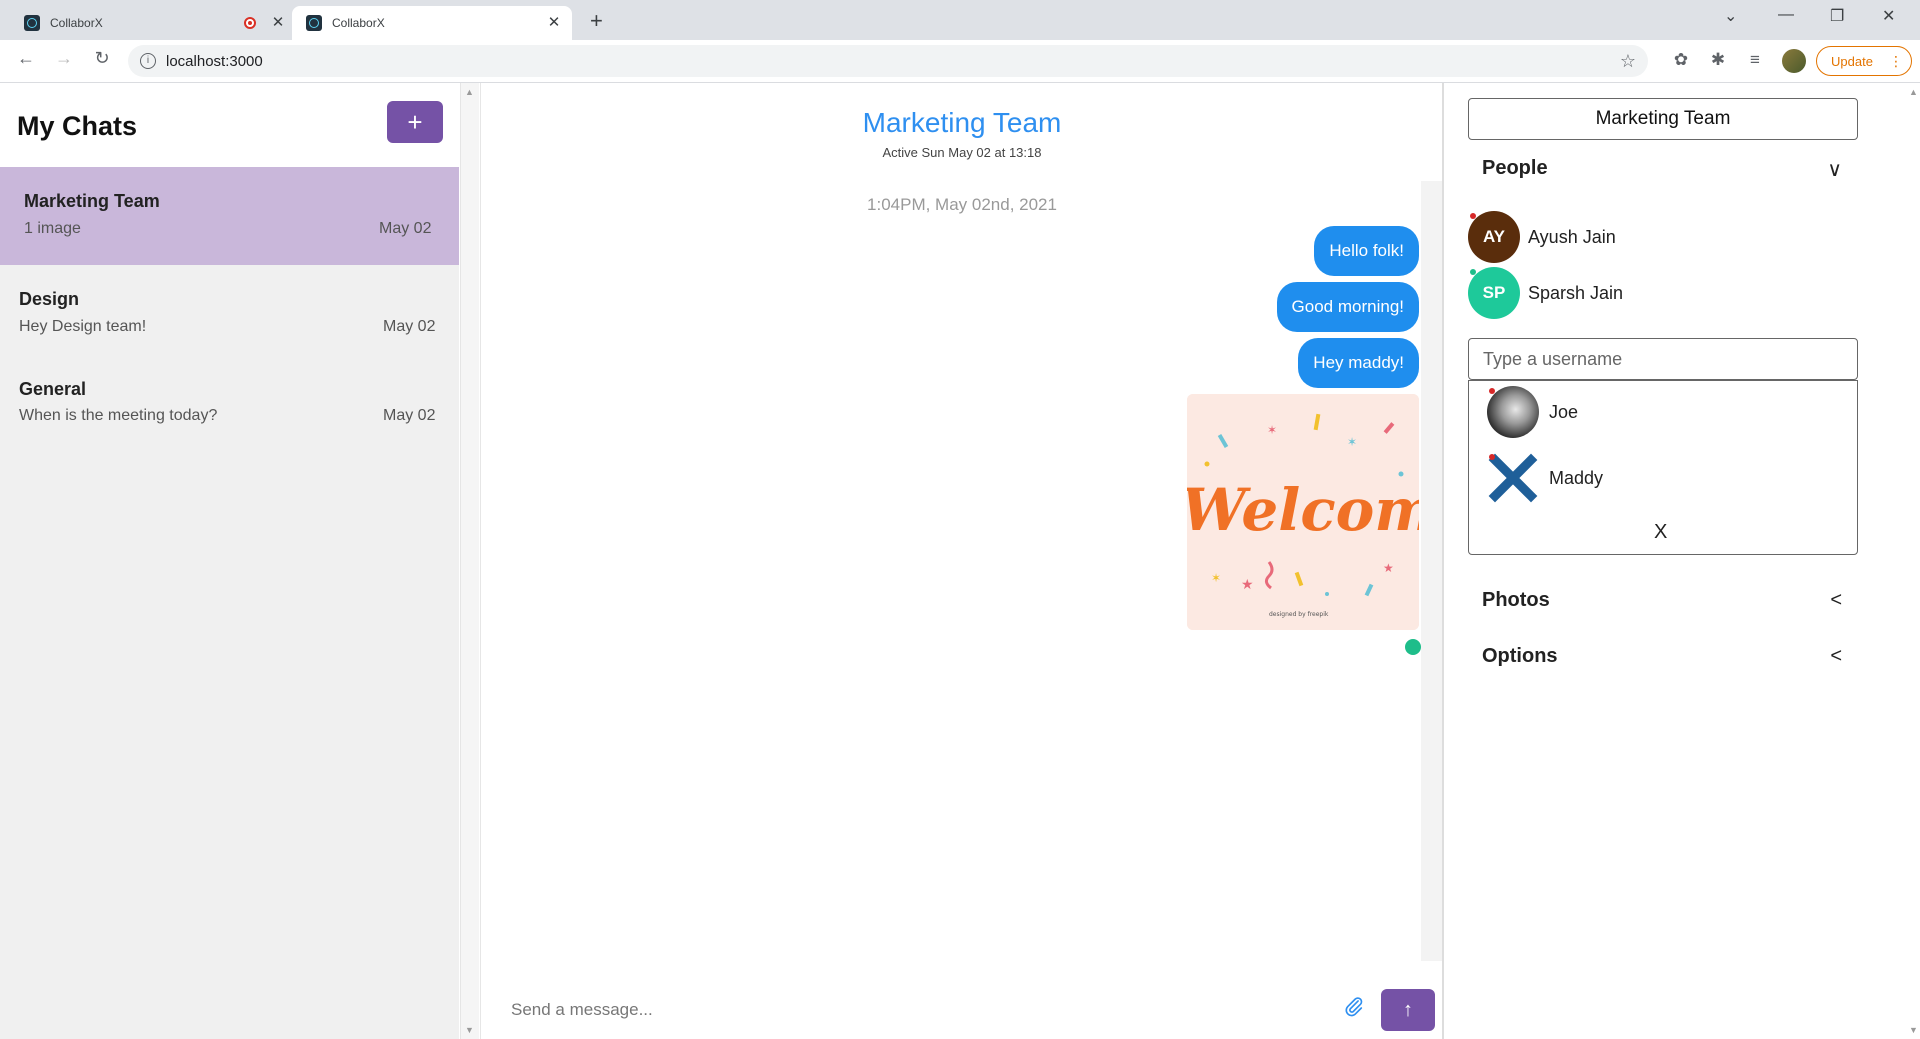  What do you see at coordinates (1576, 292) in the screenshot?
I see `person-name: Sparsh Jain` at bounding box center [1576, 292].